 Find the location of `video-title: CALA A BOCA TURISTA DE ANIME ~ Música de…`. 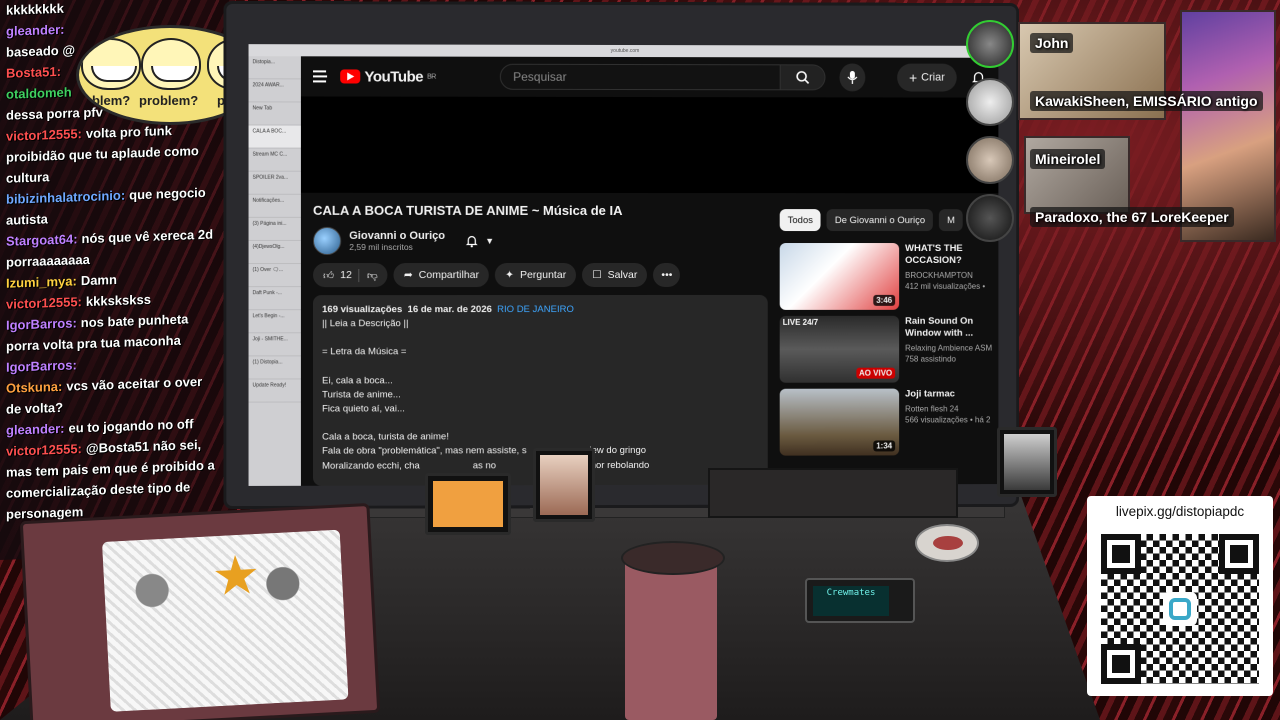

video-title: CALA A BOCA TURISTA DE ANIME ~ Música de… is located at coordinates (468, 210).